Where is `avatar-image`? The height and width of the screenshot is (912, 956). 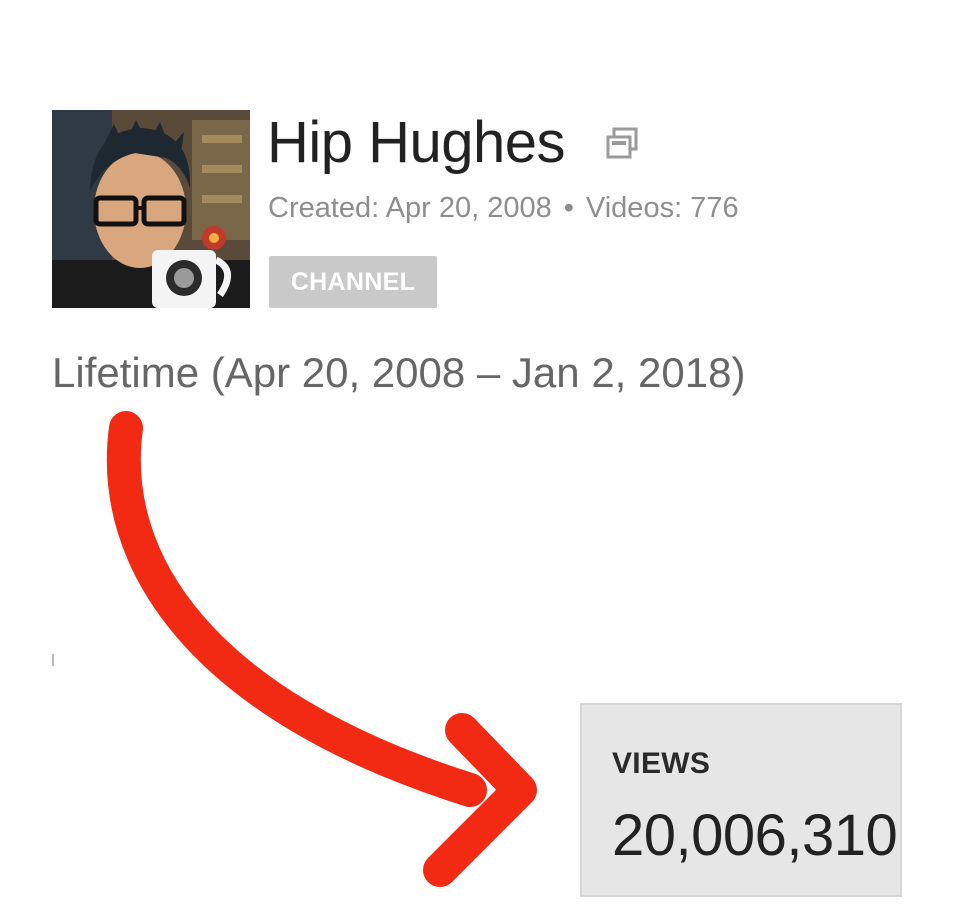
avatar-image is located at coordinates (151, 209).